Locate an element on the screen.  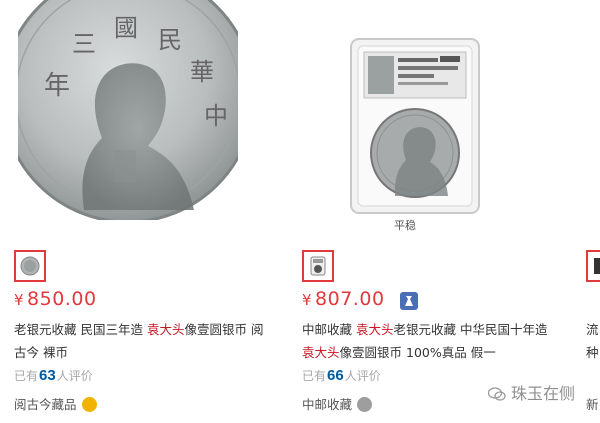
product-price: ¥807.00 is located at coordinates (343, 299).